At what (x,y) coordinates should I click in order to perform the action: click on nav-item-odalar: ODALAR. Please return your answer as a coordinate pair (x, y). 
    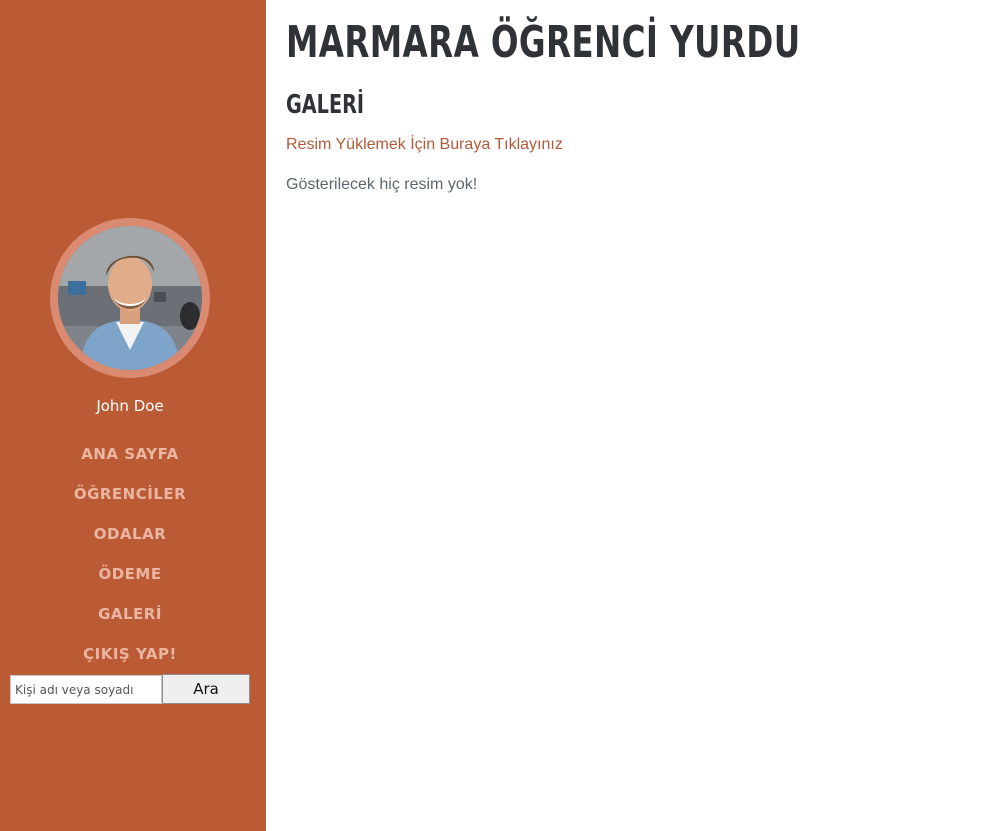
    Looking at the image, I should click on (130, 534).